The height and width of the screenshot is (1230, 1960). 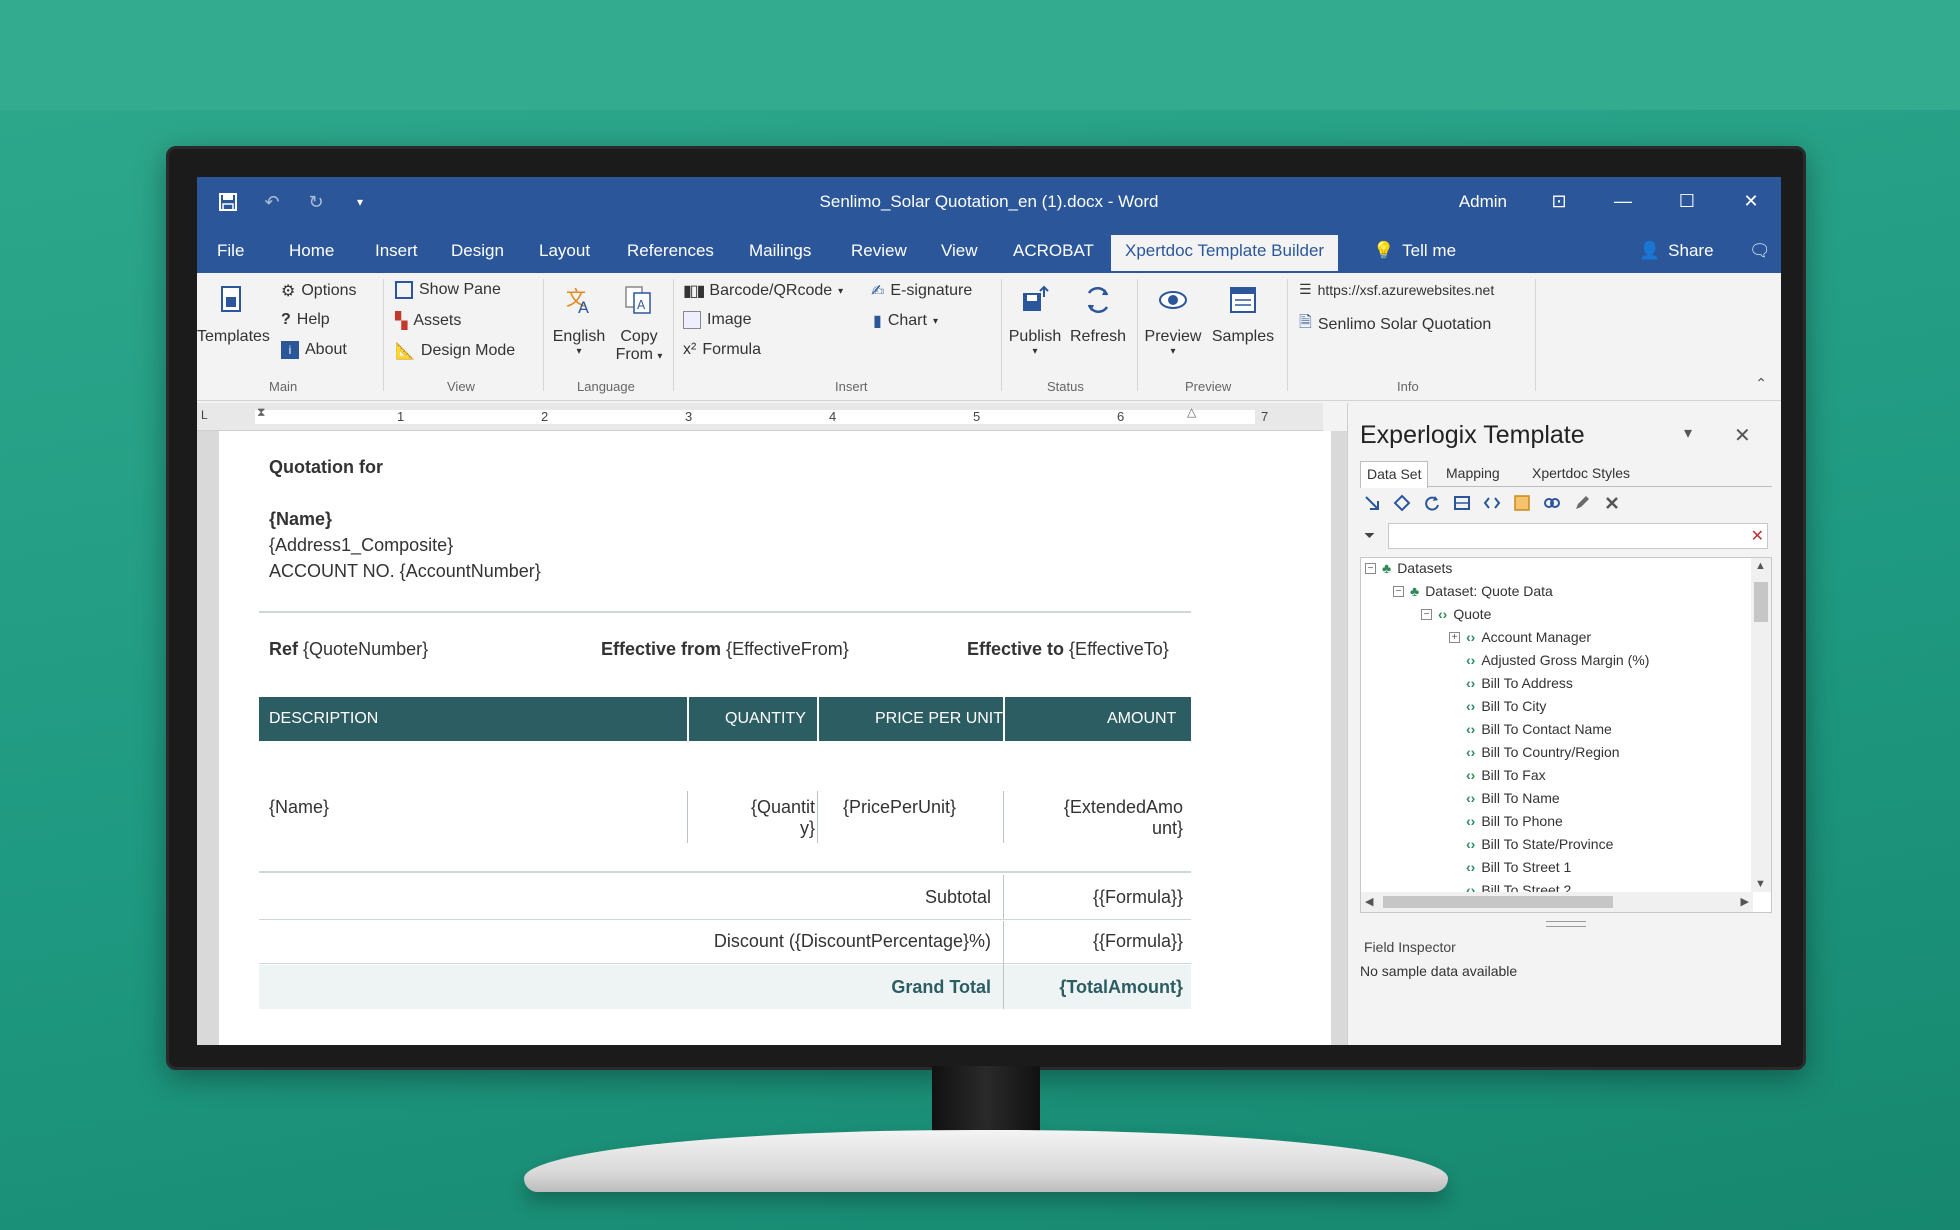 What do you see at coordinates (230, 251) in the screenshot?
I see `tab-file: File` at bounding box center [230, 251].